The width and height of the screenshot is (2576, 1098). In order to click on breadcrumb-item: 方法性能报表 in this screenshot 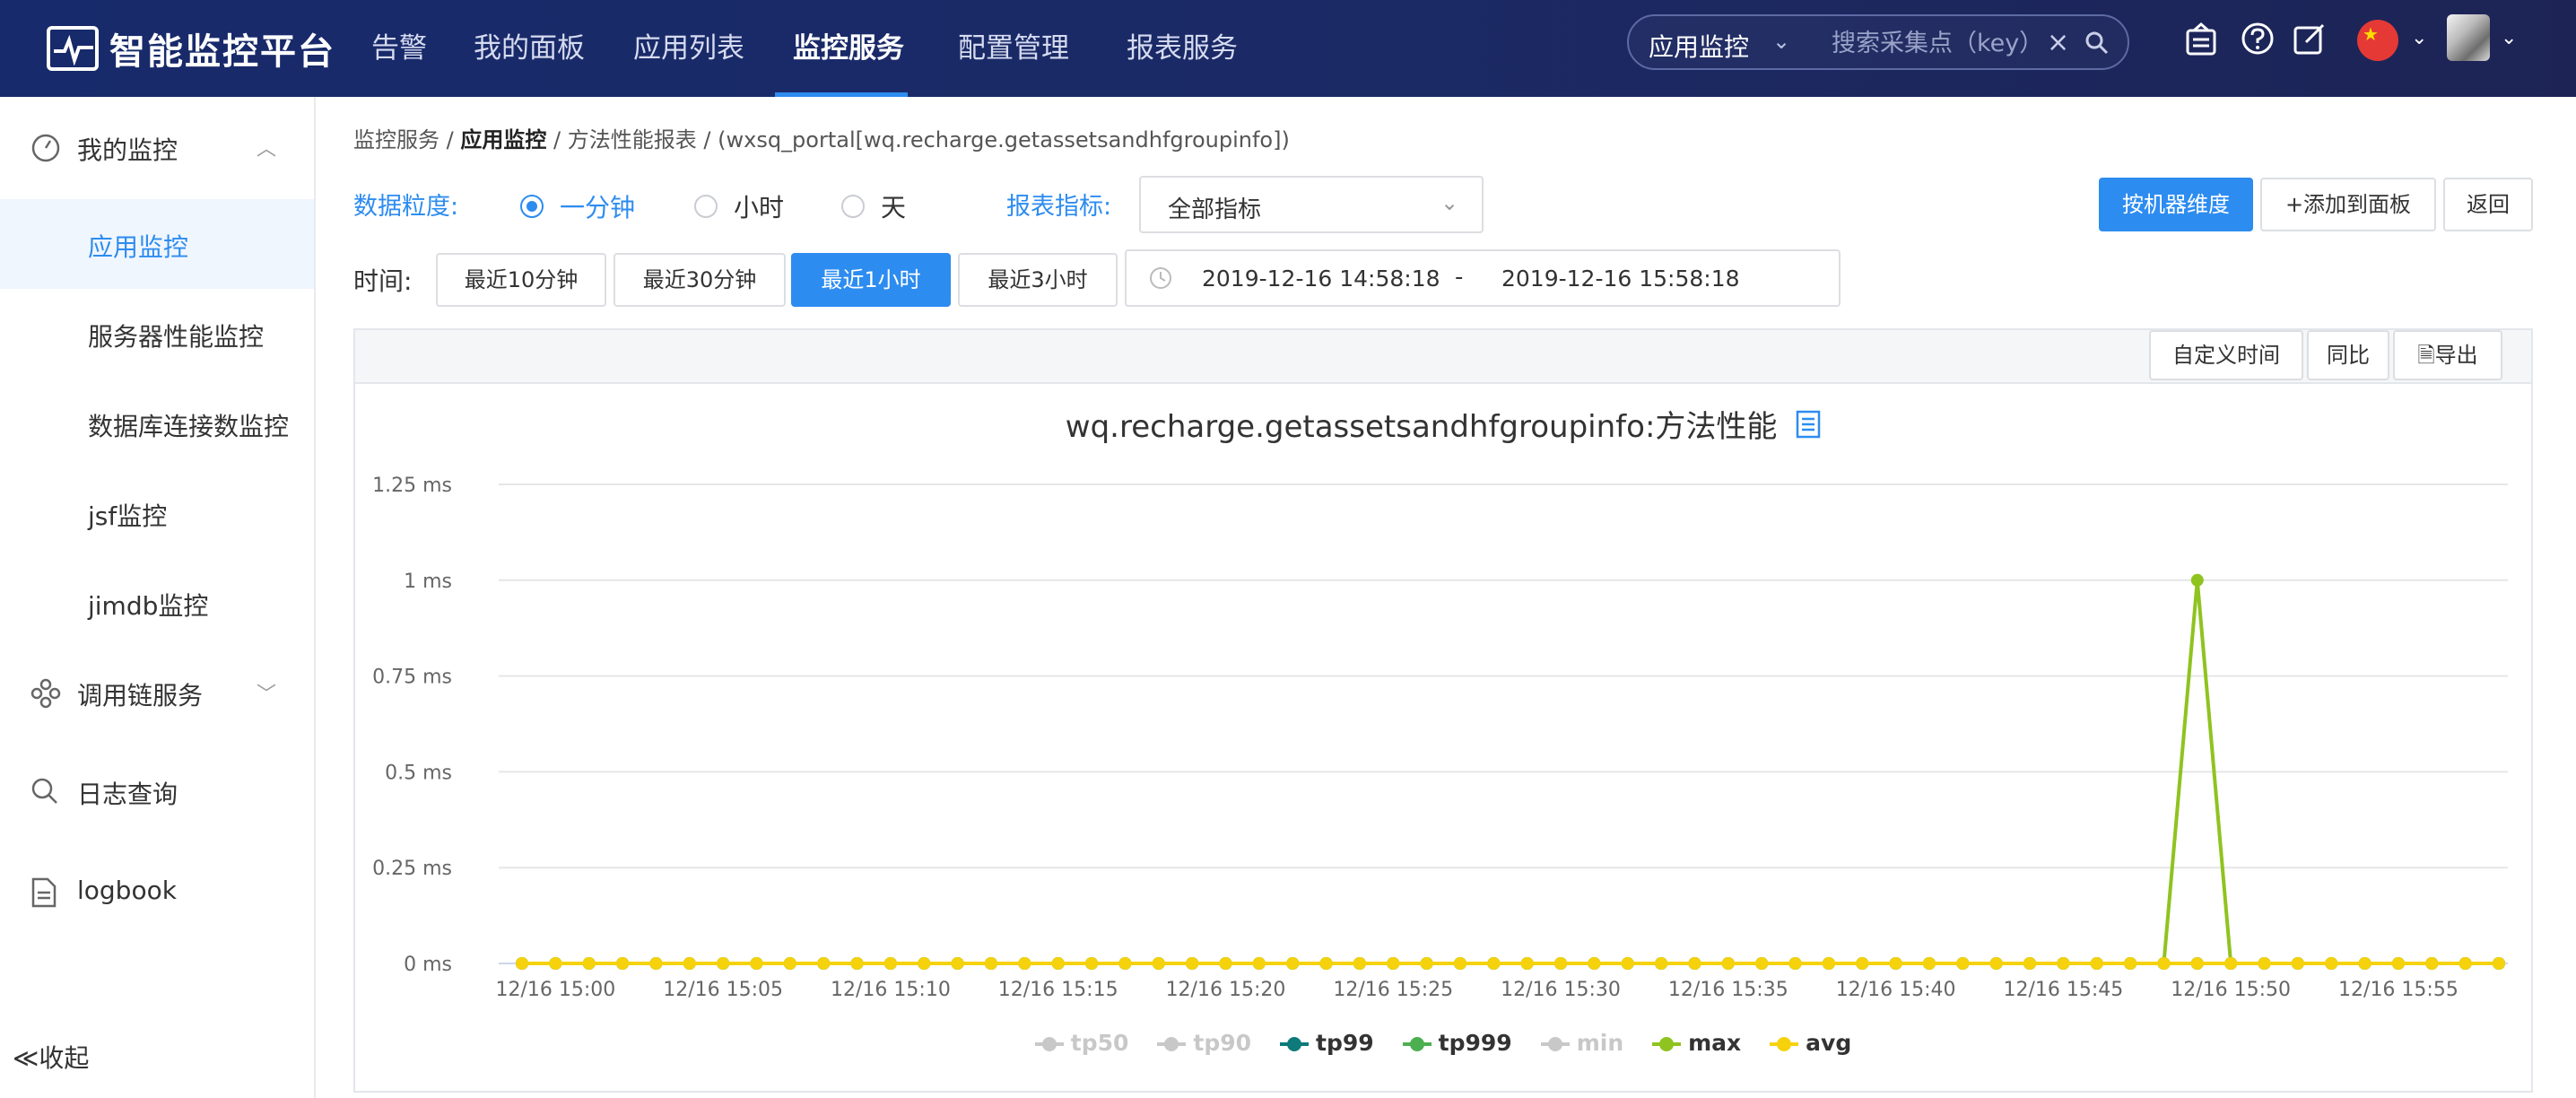, I will do `click(632, 139)`.